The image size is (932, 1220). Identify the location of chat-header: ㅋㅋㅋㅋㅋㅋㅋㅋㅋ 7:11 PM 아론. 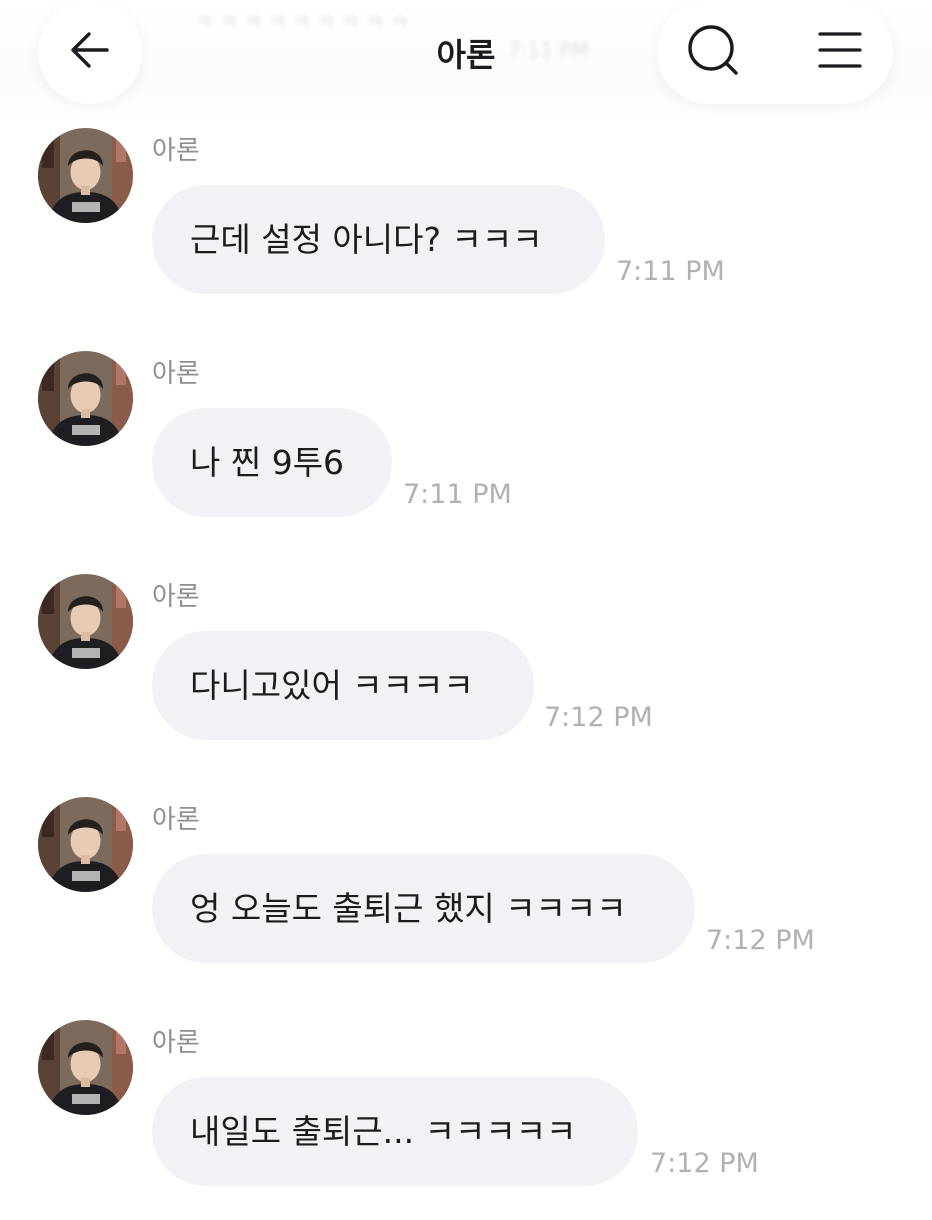
(466, 60).